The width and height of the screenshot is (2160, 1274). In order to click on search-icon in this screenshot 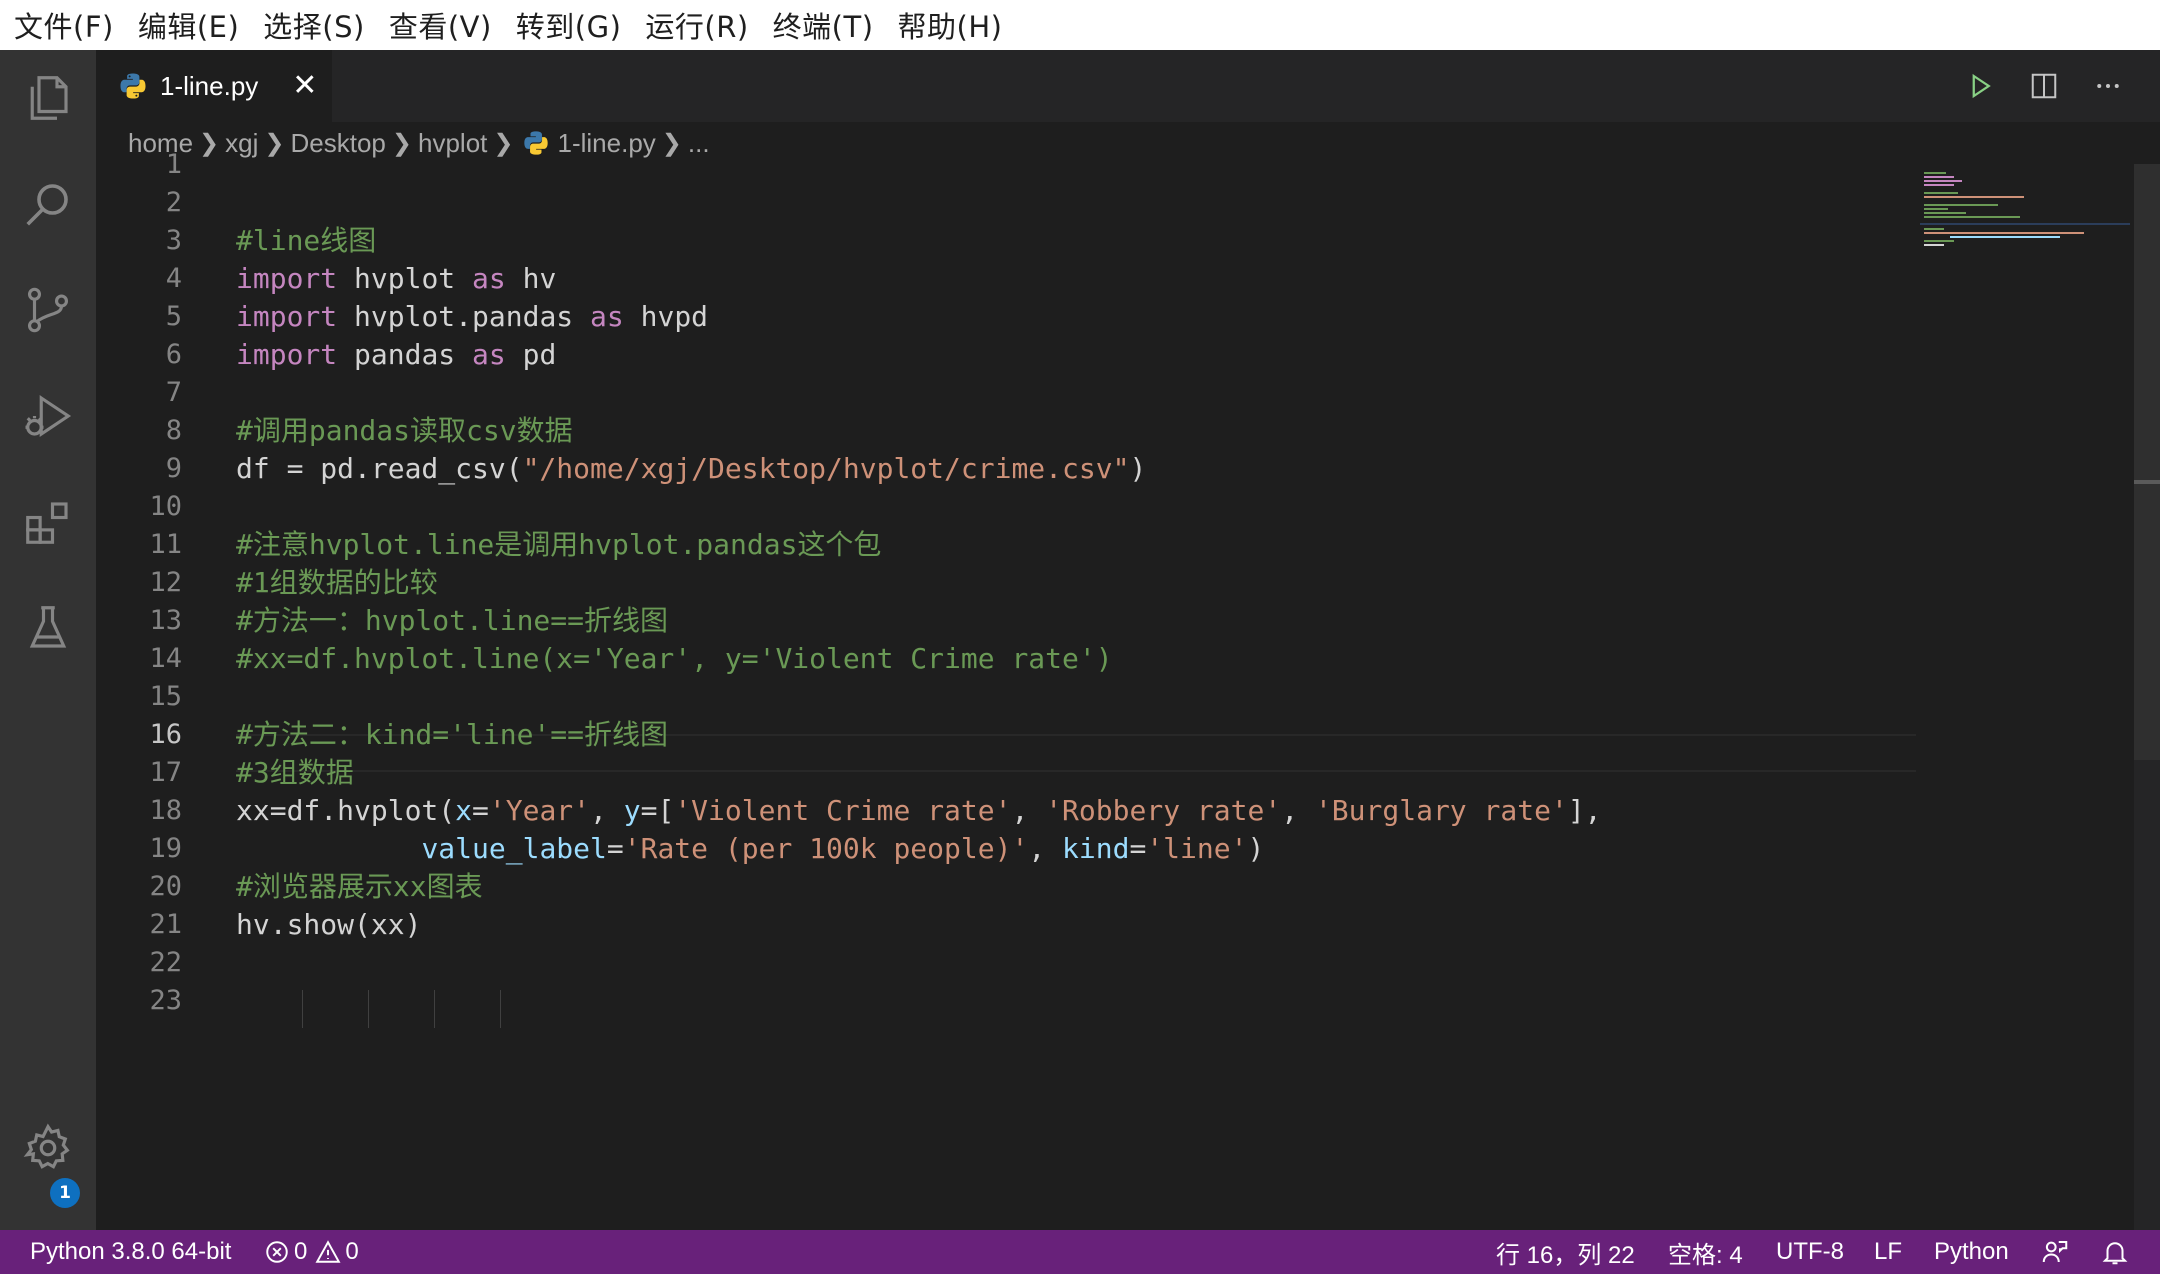, I will do `click(48, 204)`.